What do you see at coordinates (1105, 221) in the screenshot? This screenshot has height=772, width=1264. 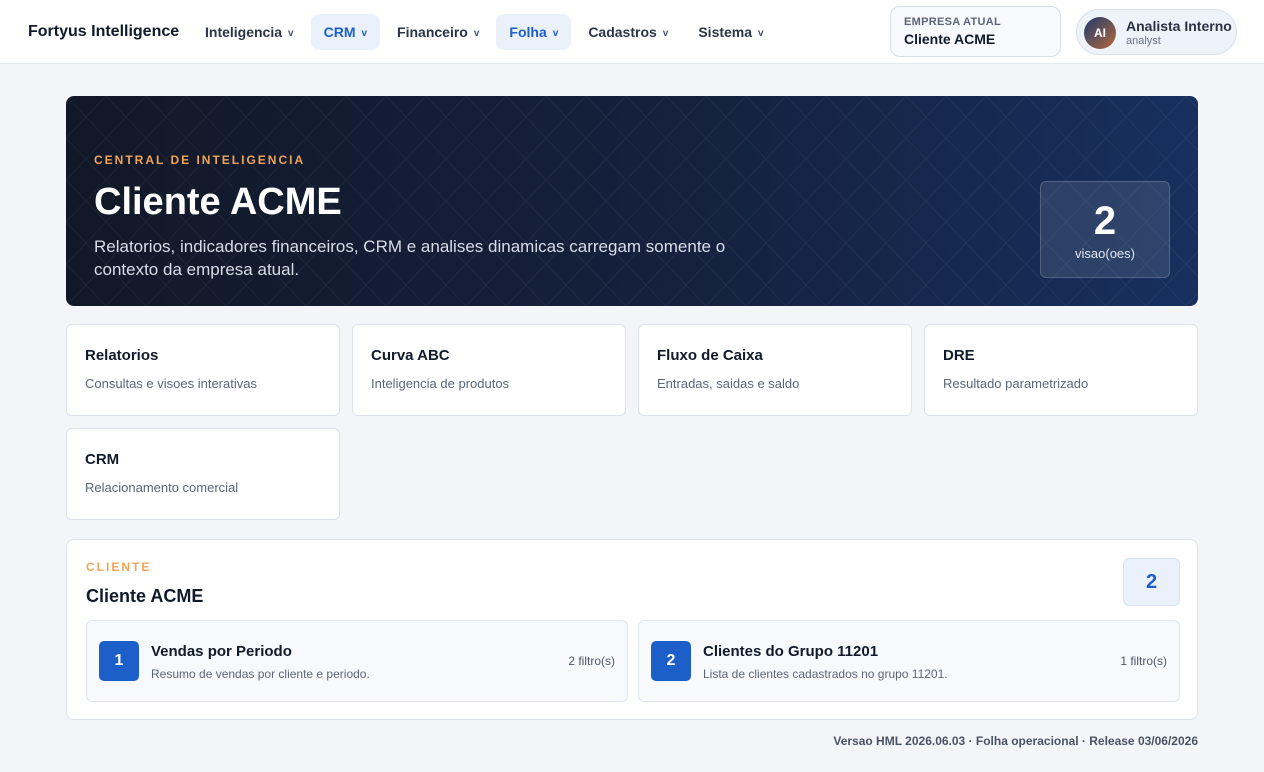 I see `views-count-value: 2` at bounding box center [1105, 221].